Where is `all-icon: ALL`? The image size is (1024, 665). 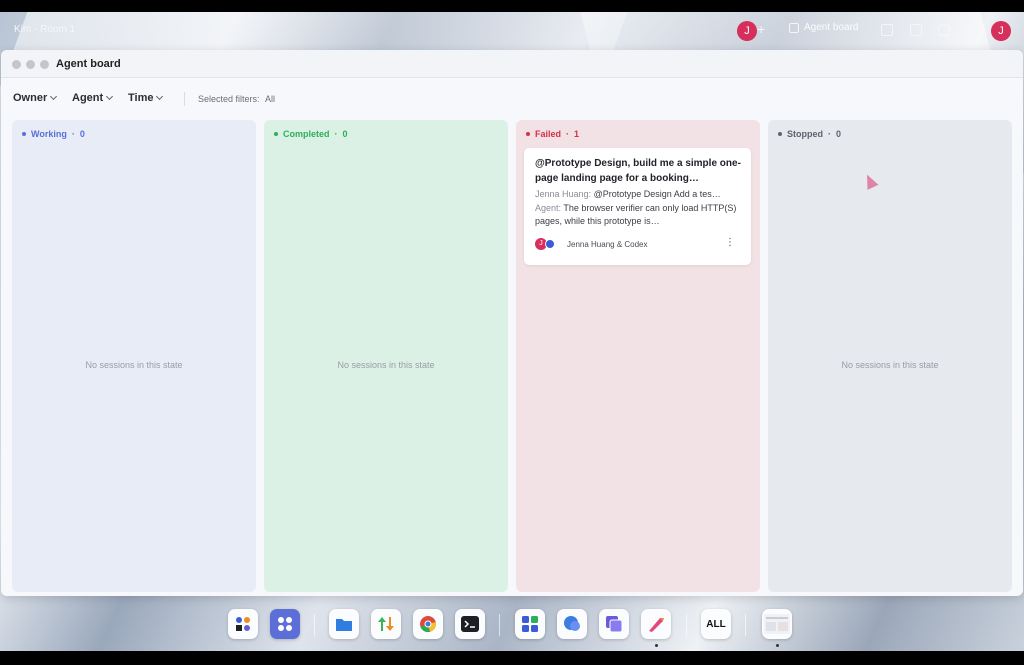
all-icon: ALL is located at coordinates (716, 624).